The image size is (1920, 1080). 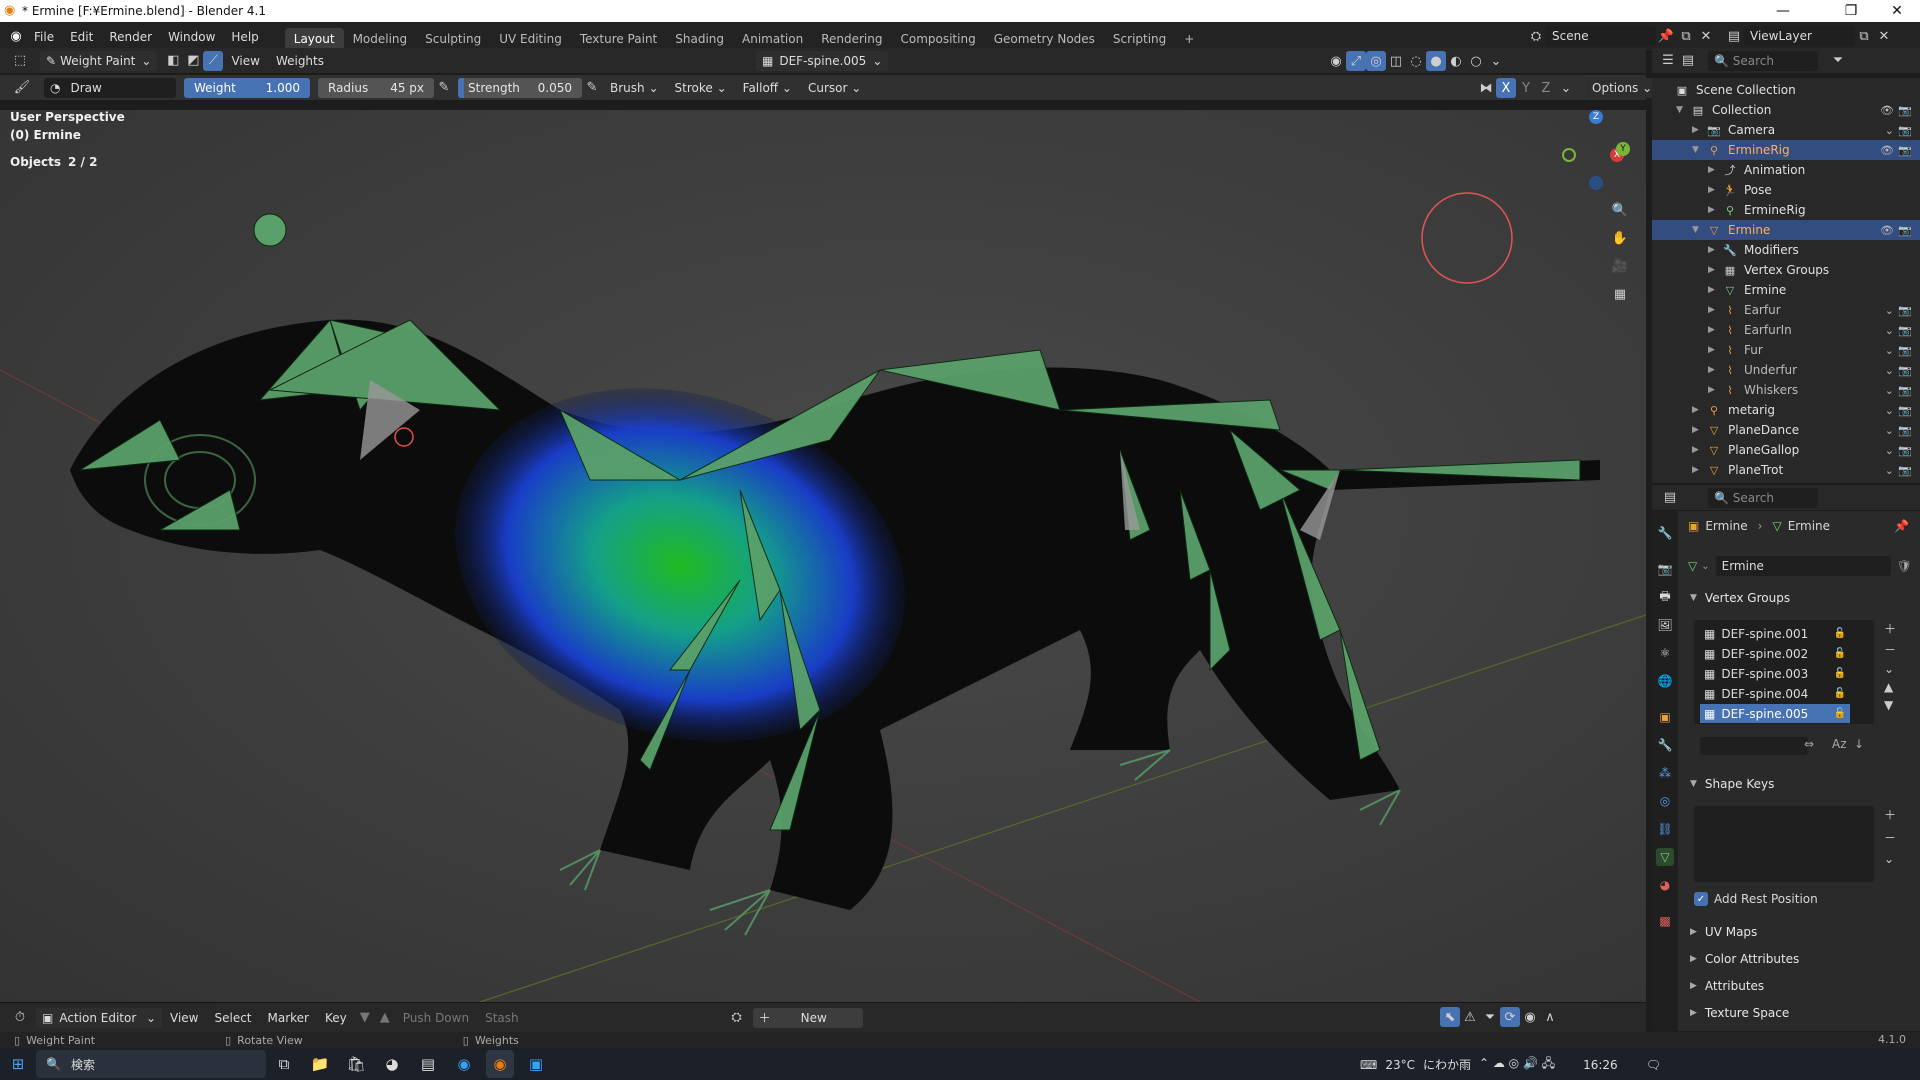 I want to click on action-editor-mode: ▣ Action Editor ⌄, so click(x=99, y=1017).